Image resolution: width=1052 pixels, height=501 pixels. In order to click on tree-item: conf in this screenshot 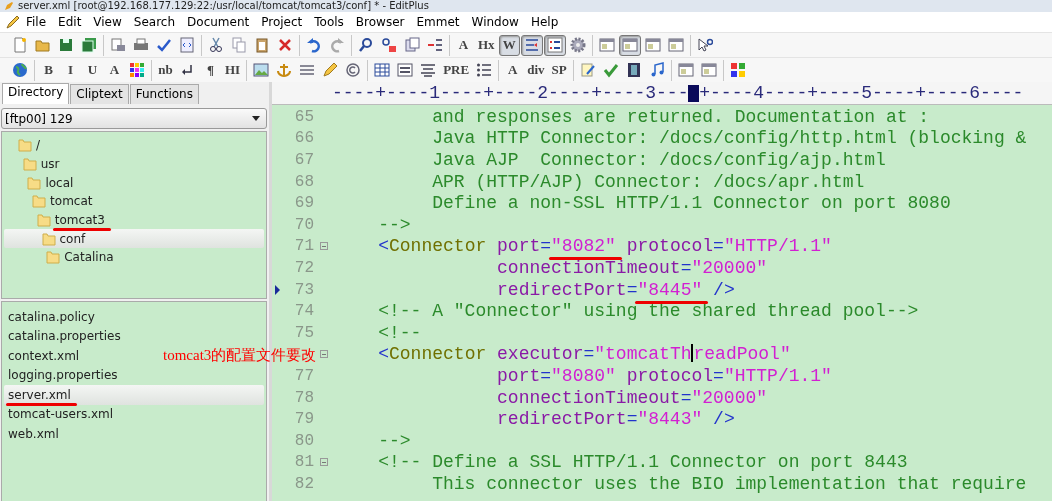, I will do `click(134, 239)`.